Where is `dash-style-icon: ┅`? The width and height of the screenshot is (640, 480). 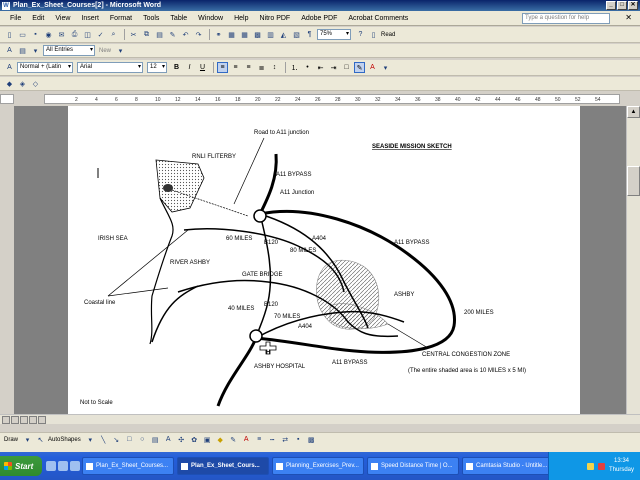
dash-style-icon: ┅ is located at coordinates (272, 439).